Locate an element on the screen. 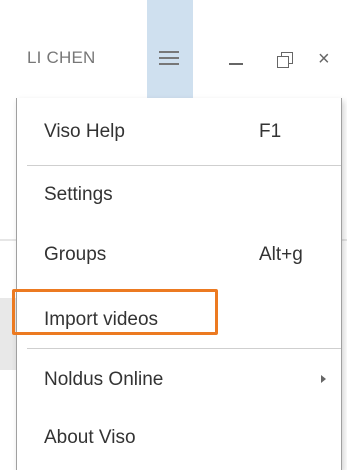  user-name: LI CHEN is located at coordinates (61, 58).